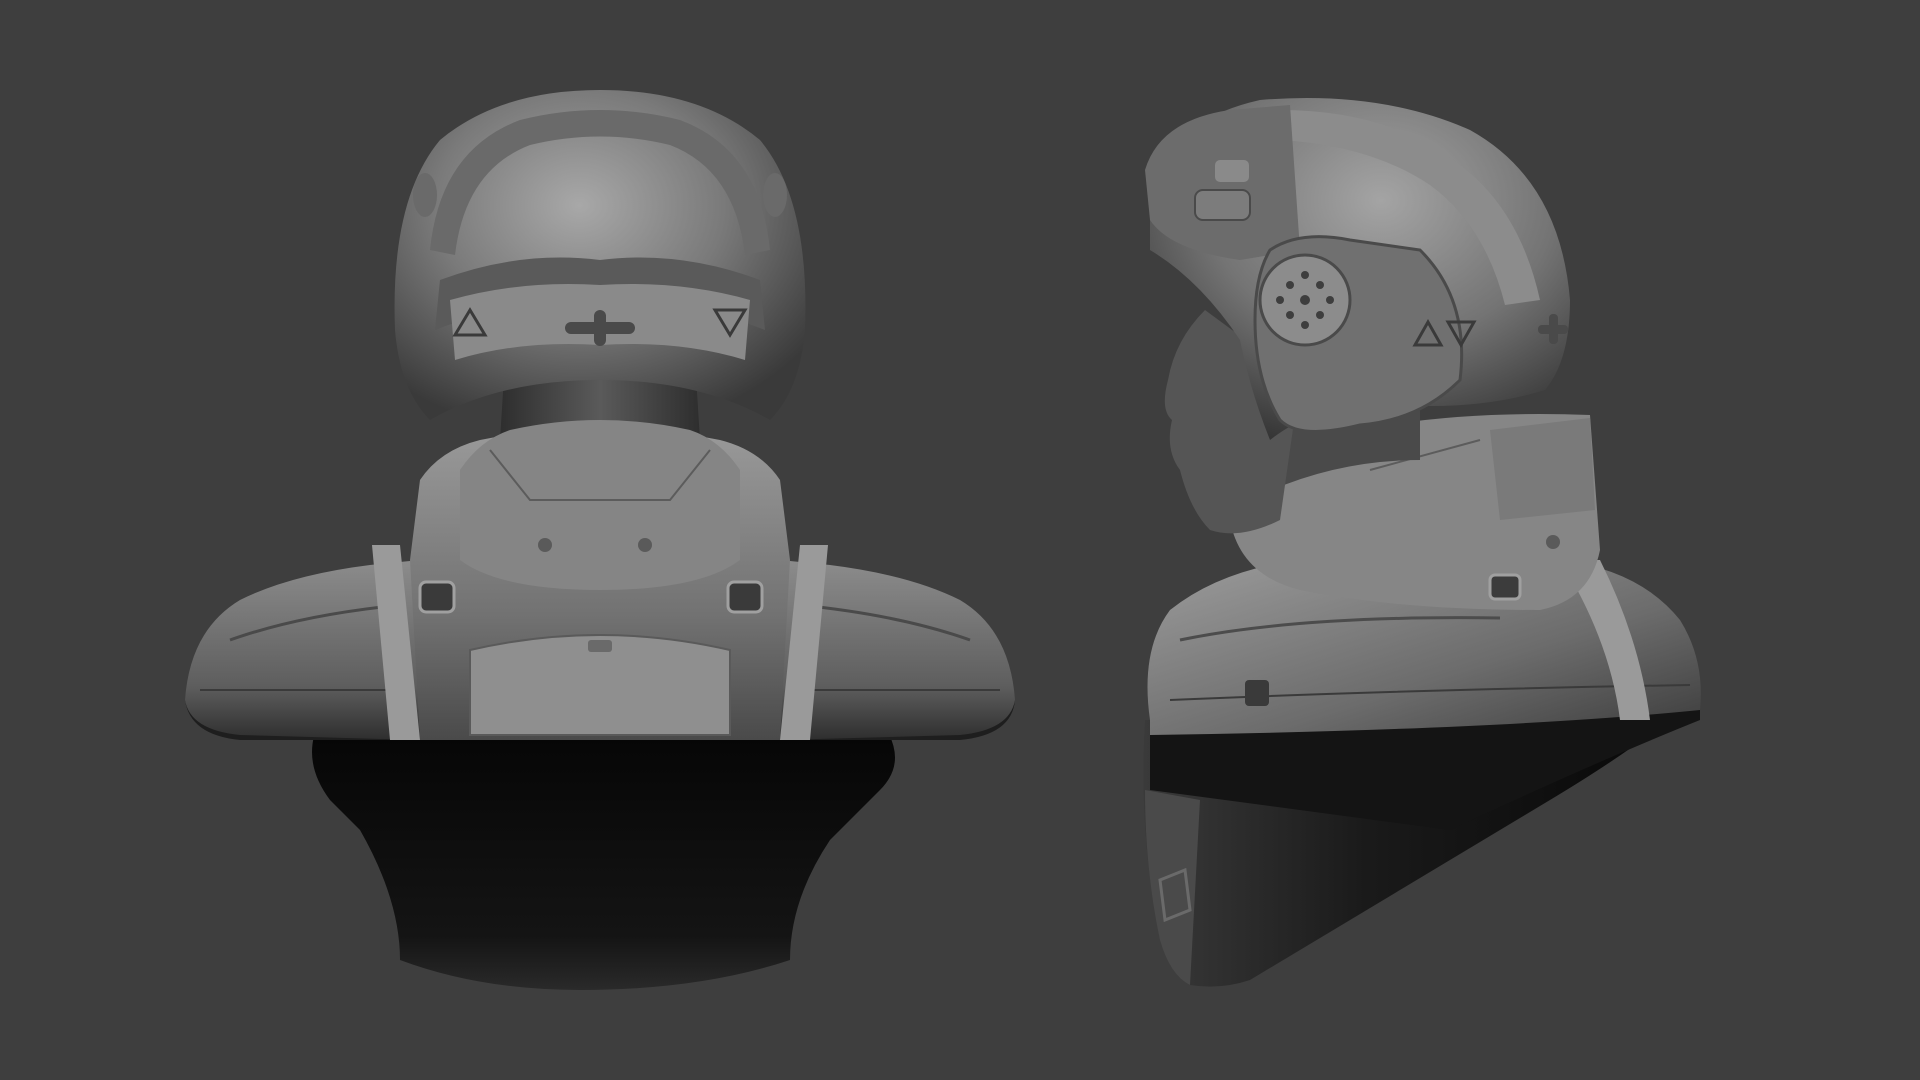  What do you see at coordinates (600, 505) in the screenshot?
I see `back-view-collar` at bounding box center [600, 505].